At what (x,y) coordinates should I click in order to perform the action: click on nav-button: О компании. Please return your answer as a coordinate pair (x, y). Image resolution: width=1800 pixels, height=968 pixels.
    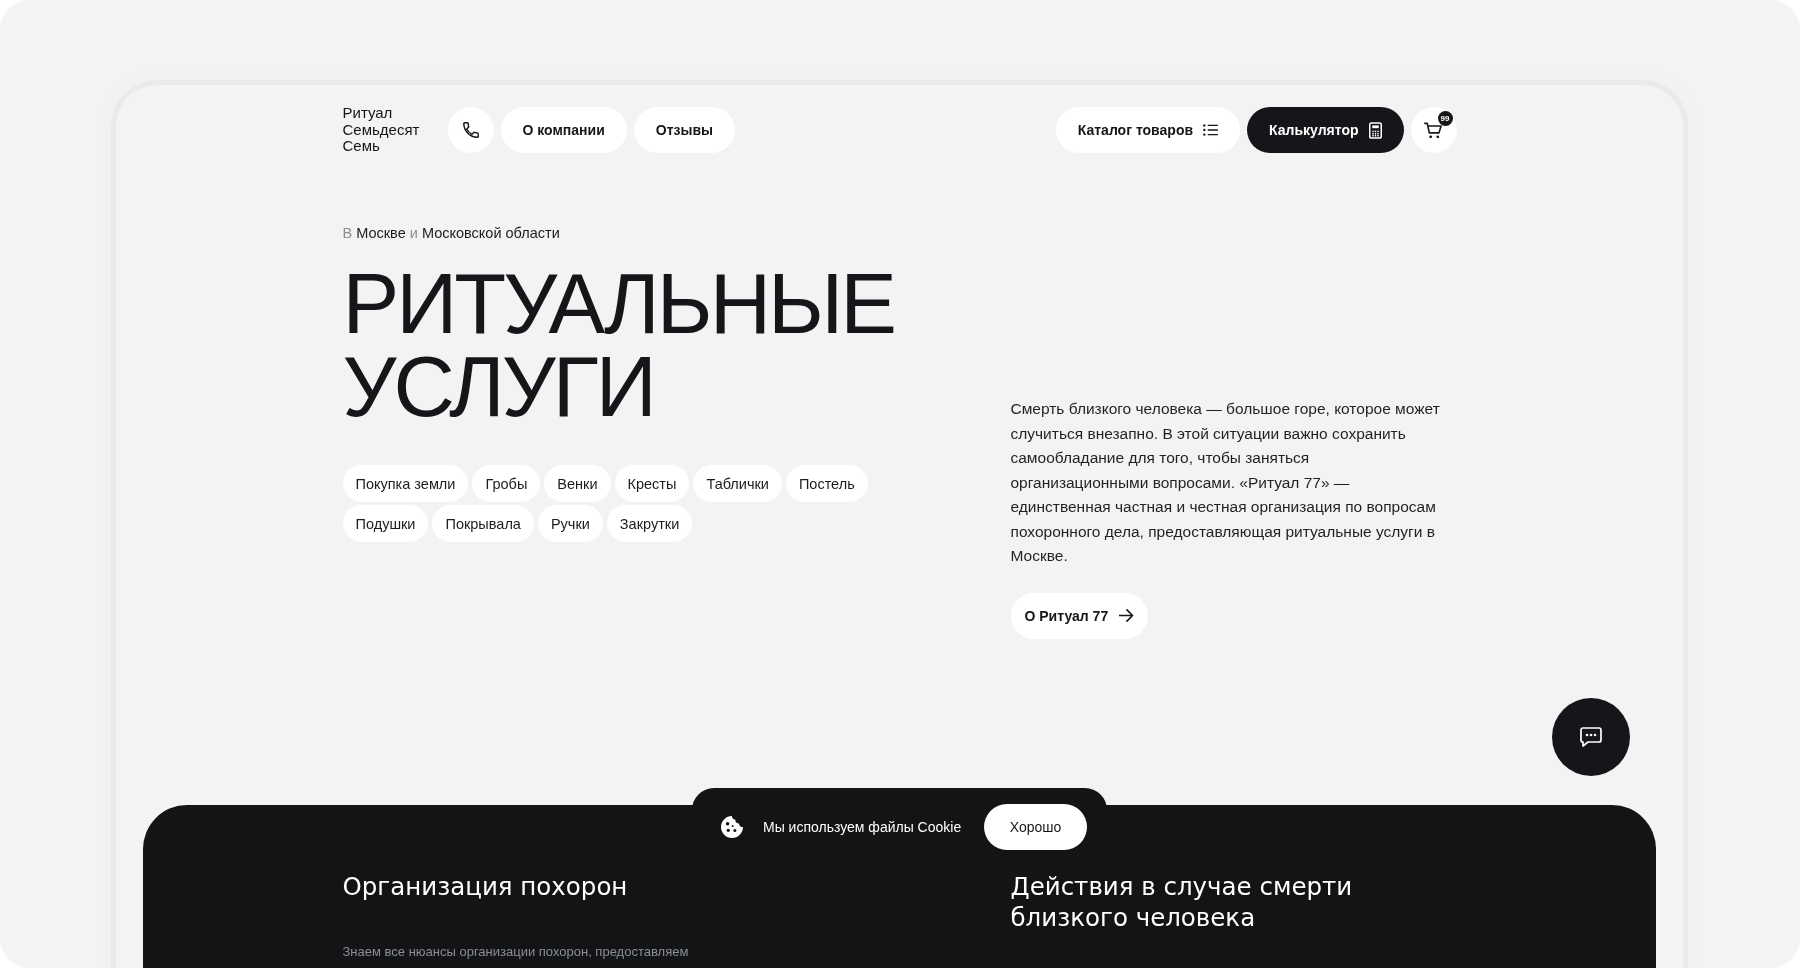
    Looking at the image, I should click on (563, 130).